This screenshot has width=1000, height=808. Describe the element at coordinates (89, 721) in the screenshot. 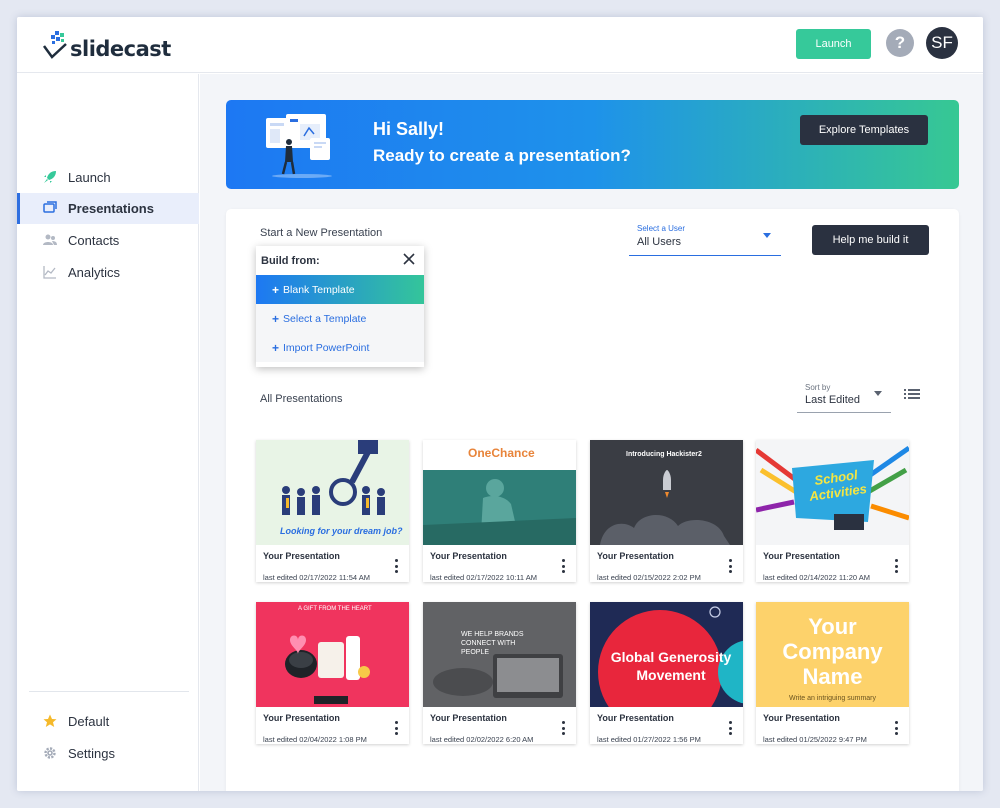

I see `sidebar-item-label: Default` at that location.